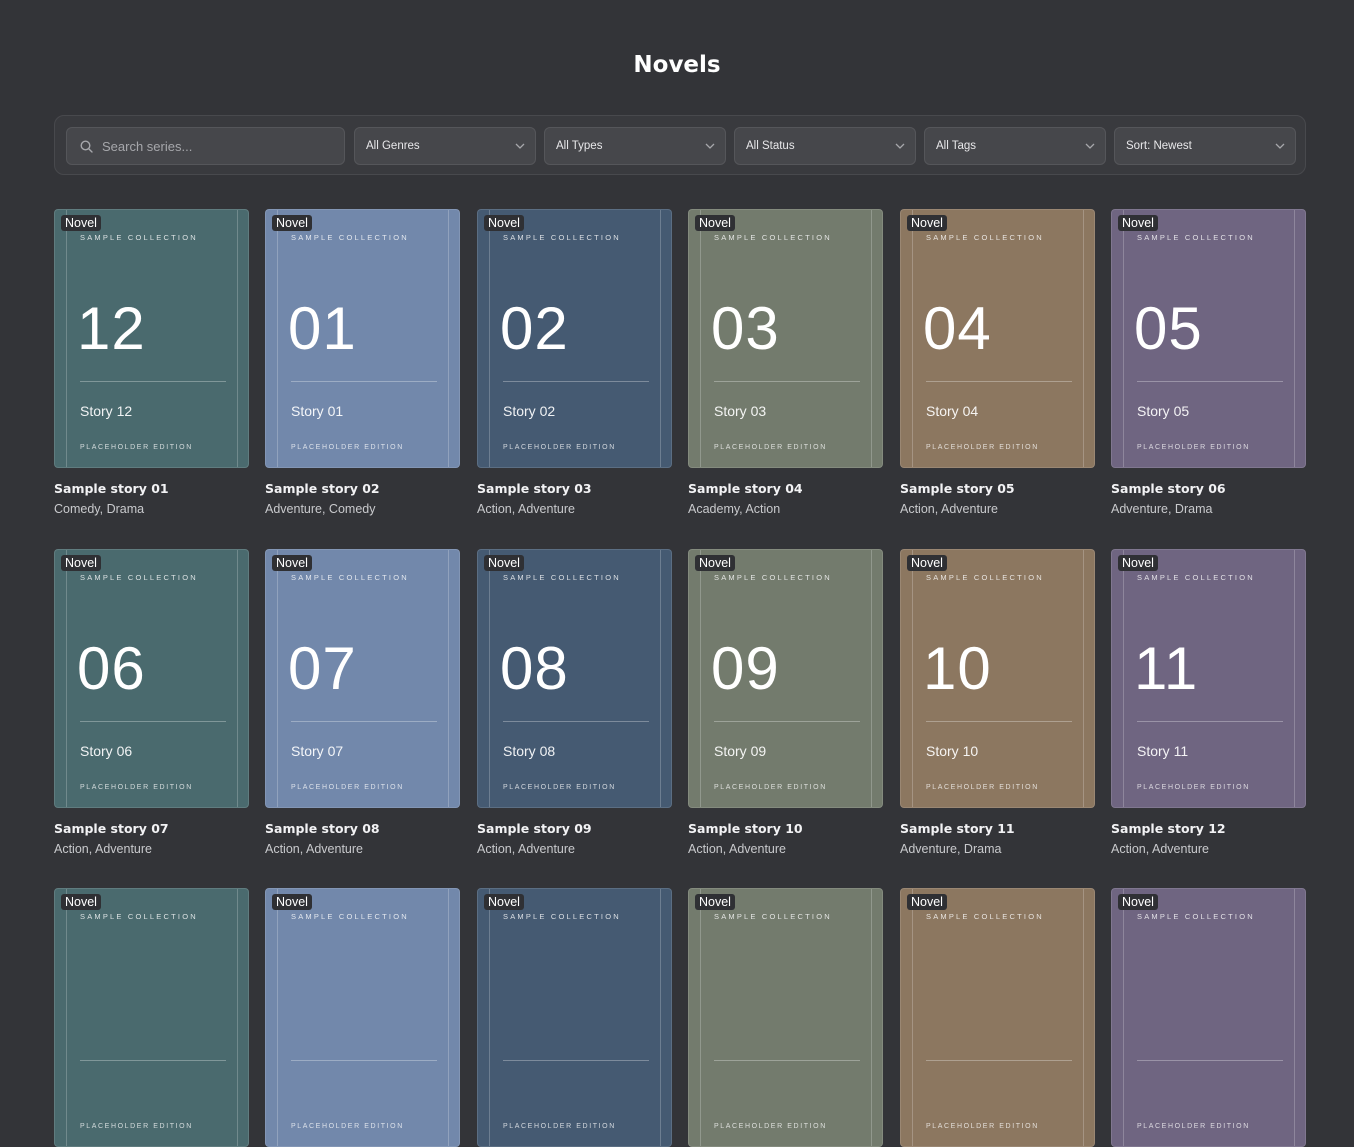 The height and width of the screenshot is (1147, 1354). I want to click on card-title: Sample story 07, so click(111, 828).